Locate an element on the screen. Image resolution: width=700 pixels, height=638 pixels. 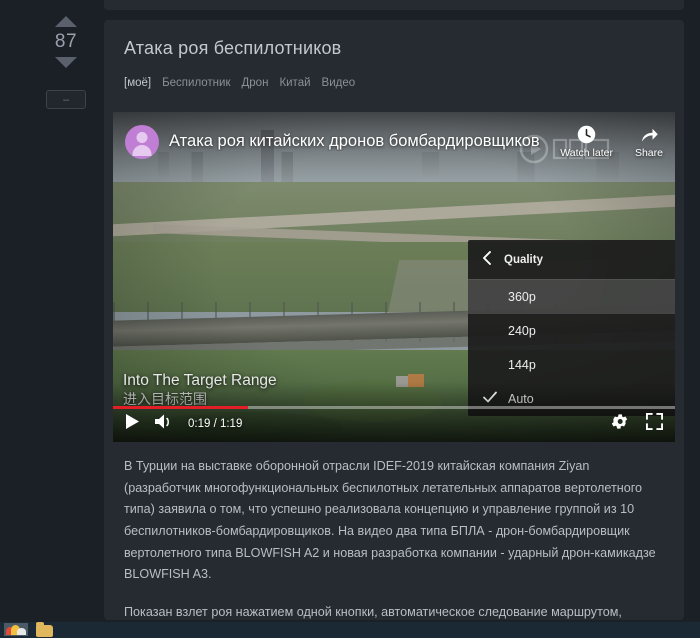
app-launcher-icon is located at coordinates (17, 630).